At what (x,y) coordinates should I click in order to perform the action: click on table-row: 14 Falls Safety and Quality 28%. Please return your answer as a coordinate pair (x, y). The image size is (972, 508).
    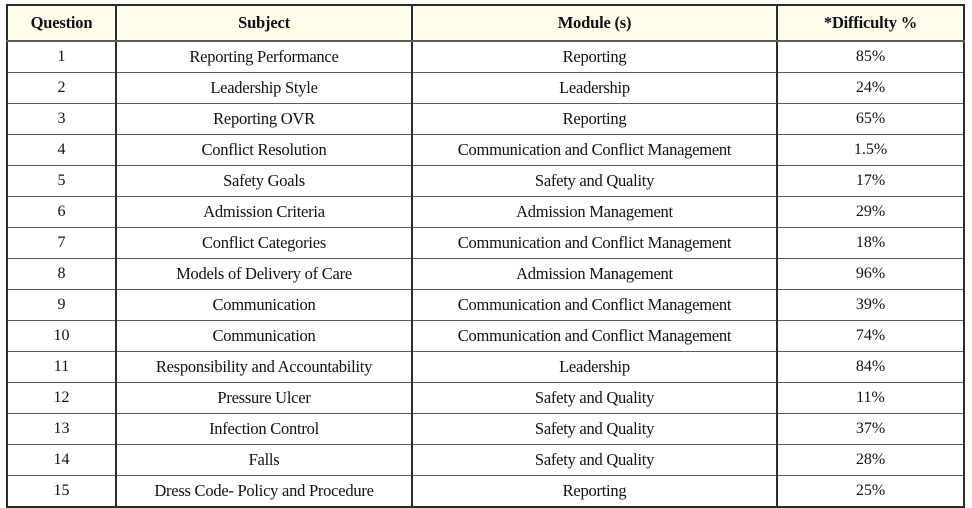
    Looking at the image, I should click on (485, 460).